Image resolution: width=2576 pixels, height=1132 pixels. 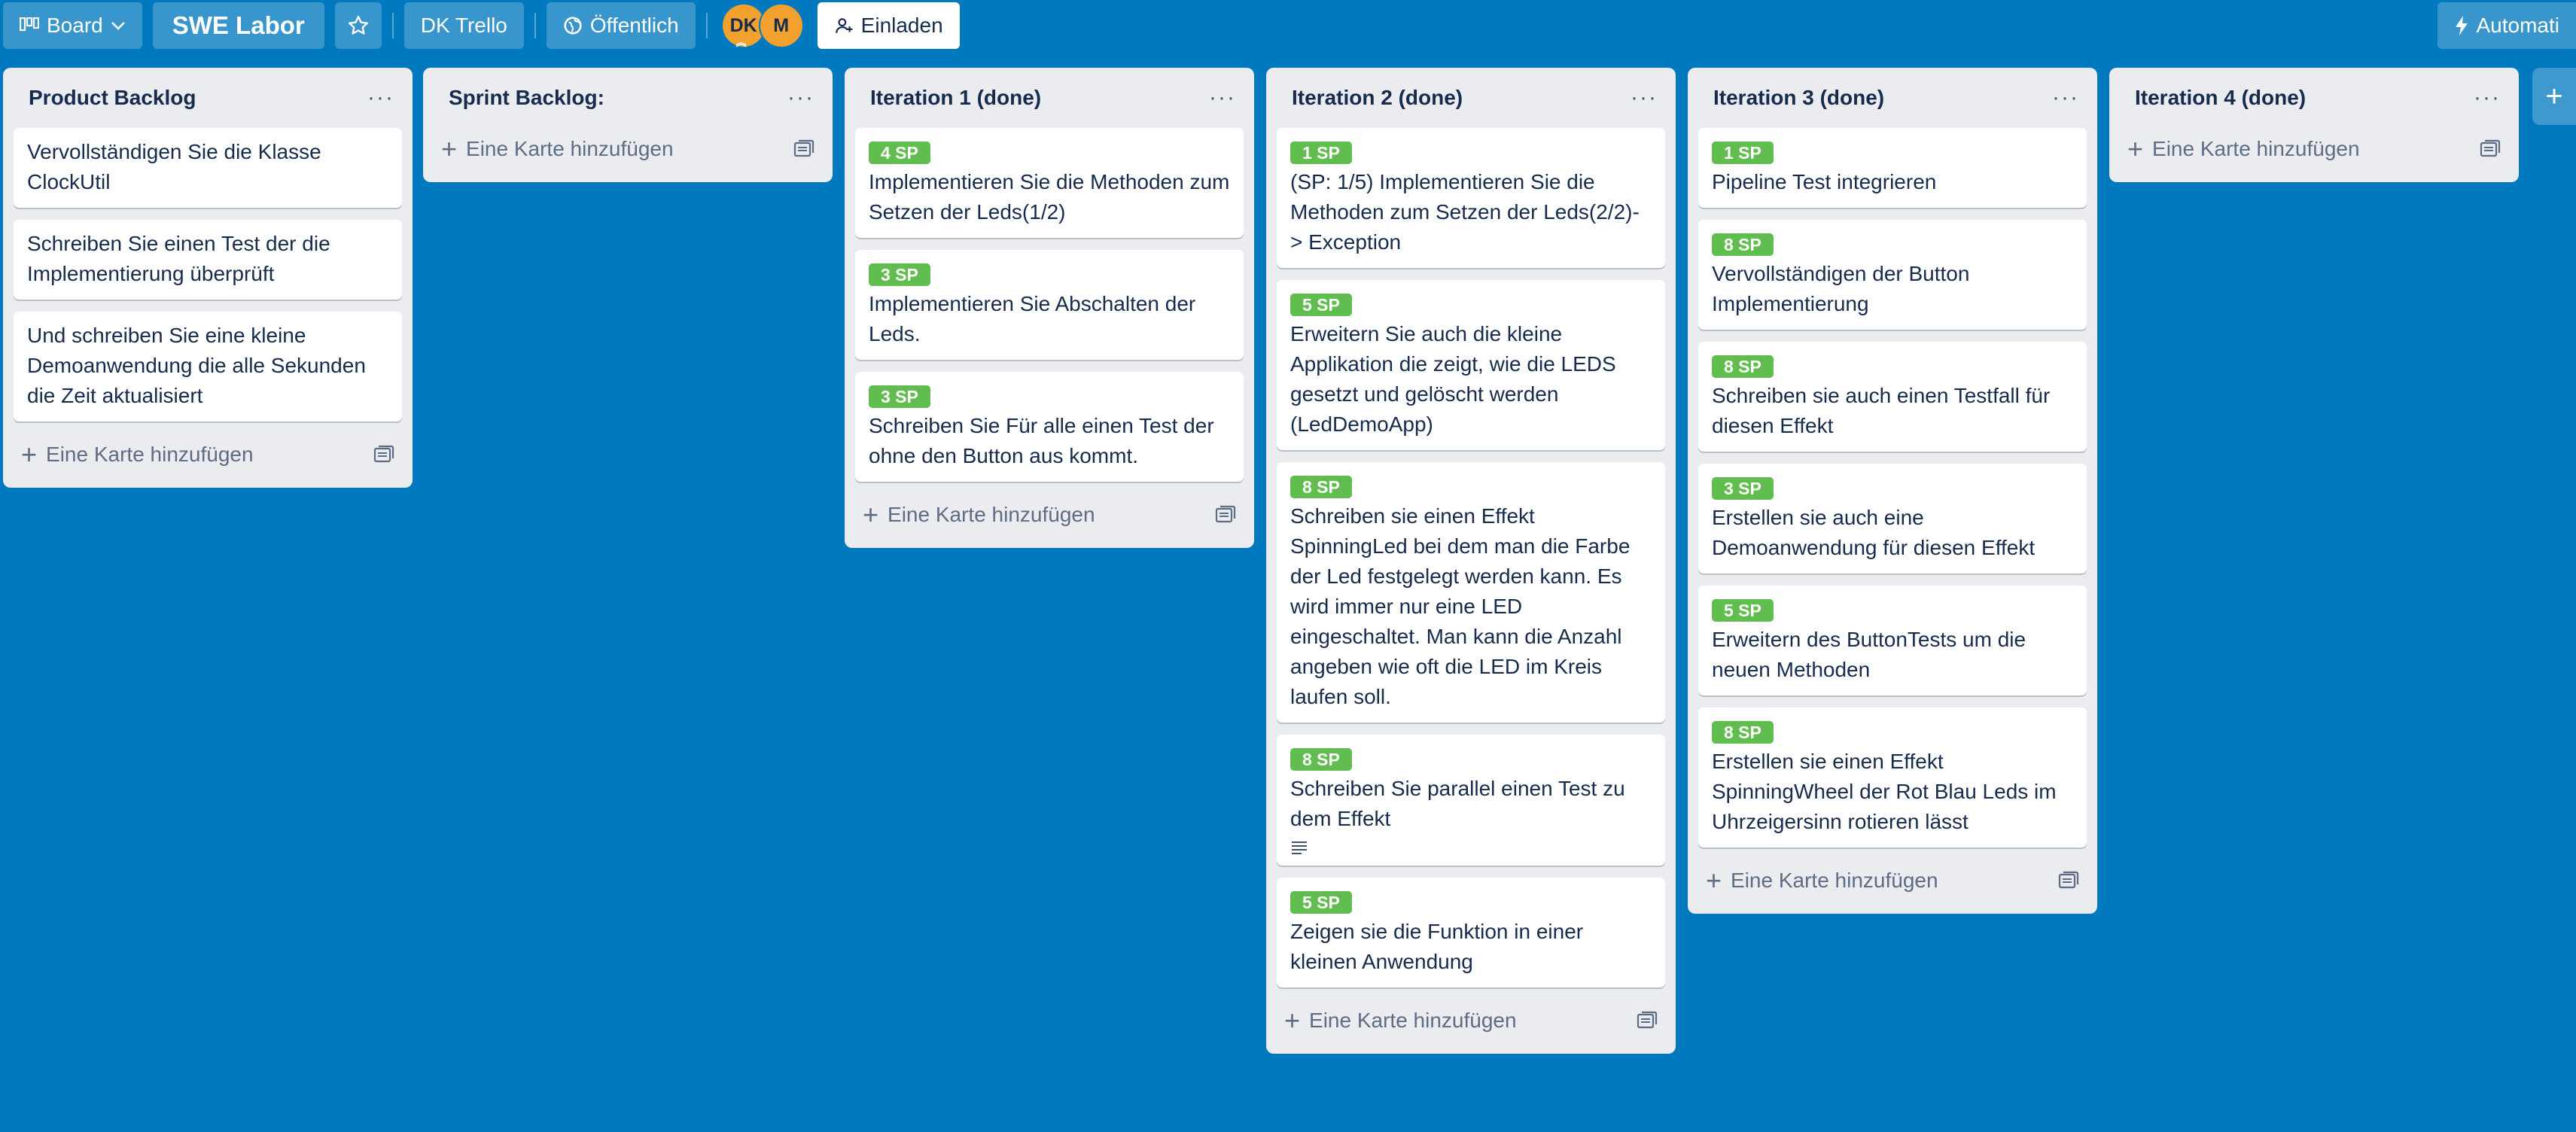 I want to click on list-title: Iteration 1 (done), so click(x=956, y=98).